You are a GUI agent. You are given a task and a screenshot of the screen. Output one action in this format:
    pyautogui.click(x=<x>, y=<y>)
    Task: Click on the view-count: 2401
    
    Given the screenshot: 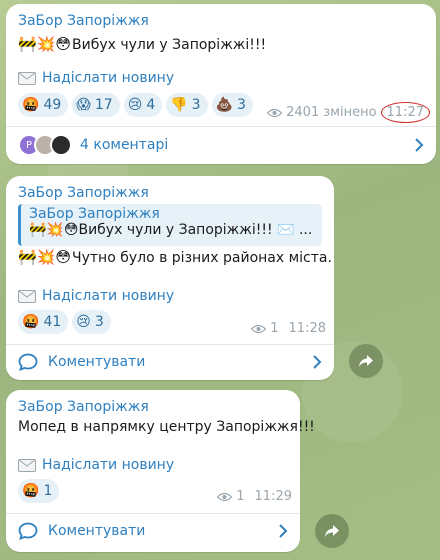 What is the action you would take?
    pyautogui.click(x=303, y=112)
    